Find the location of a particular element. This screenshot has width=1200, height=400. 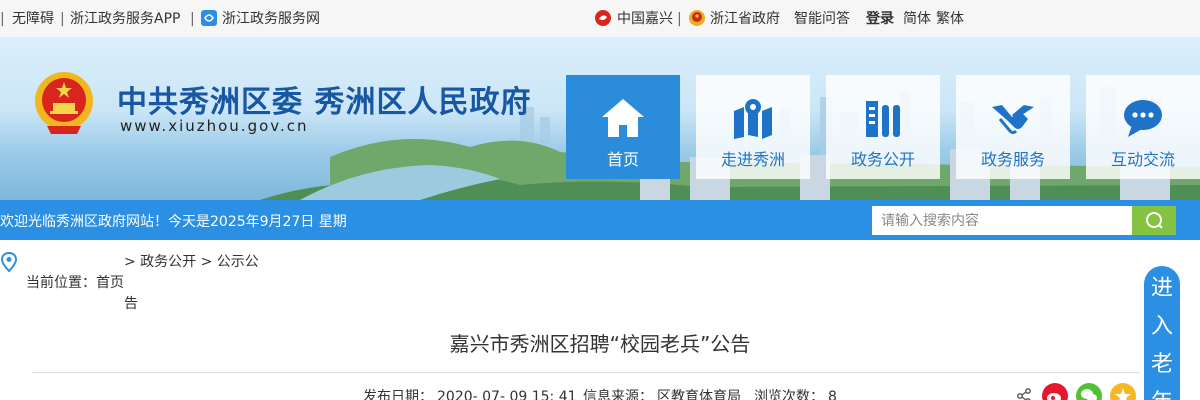

wechat-share-button is located at coordinates (1089, 391).